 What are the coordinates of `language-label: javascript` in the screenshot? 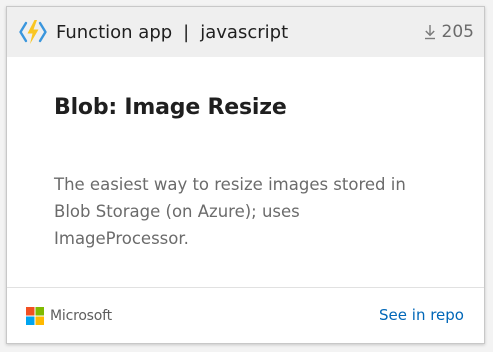 It's located at (244, 32).